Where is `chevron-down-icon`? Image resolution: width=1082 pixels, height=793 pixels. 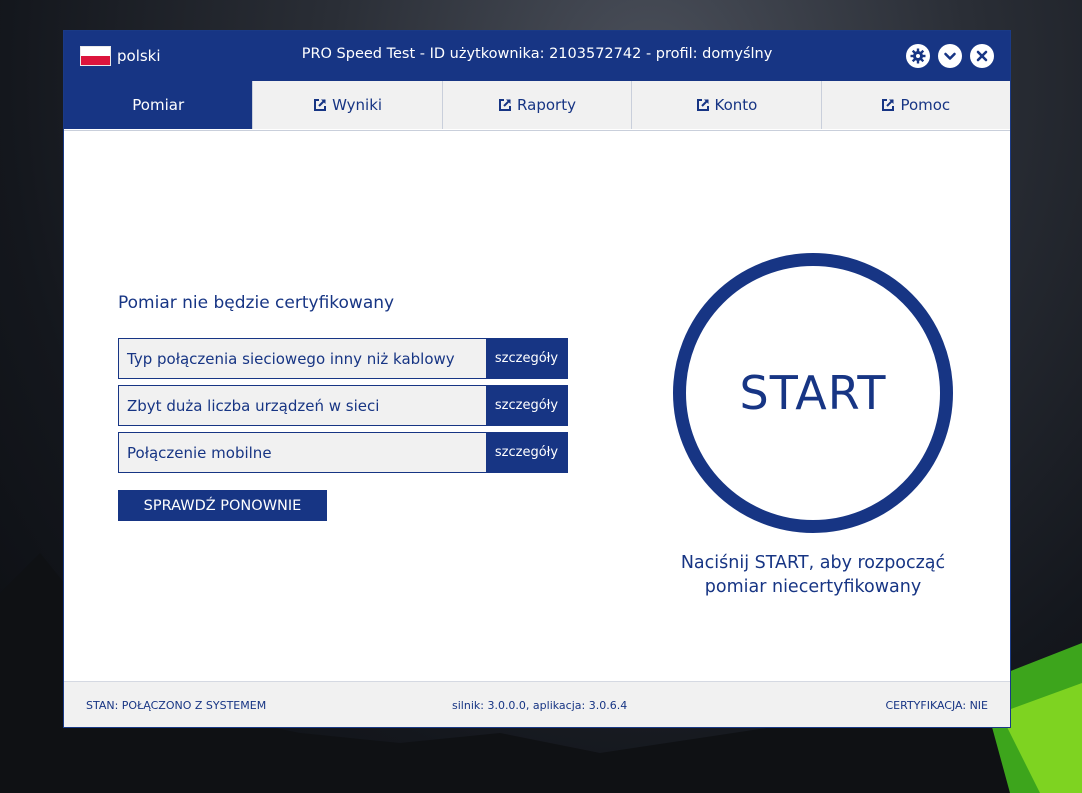
chevron-down-icon is located at coordinates (950, 56).